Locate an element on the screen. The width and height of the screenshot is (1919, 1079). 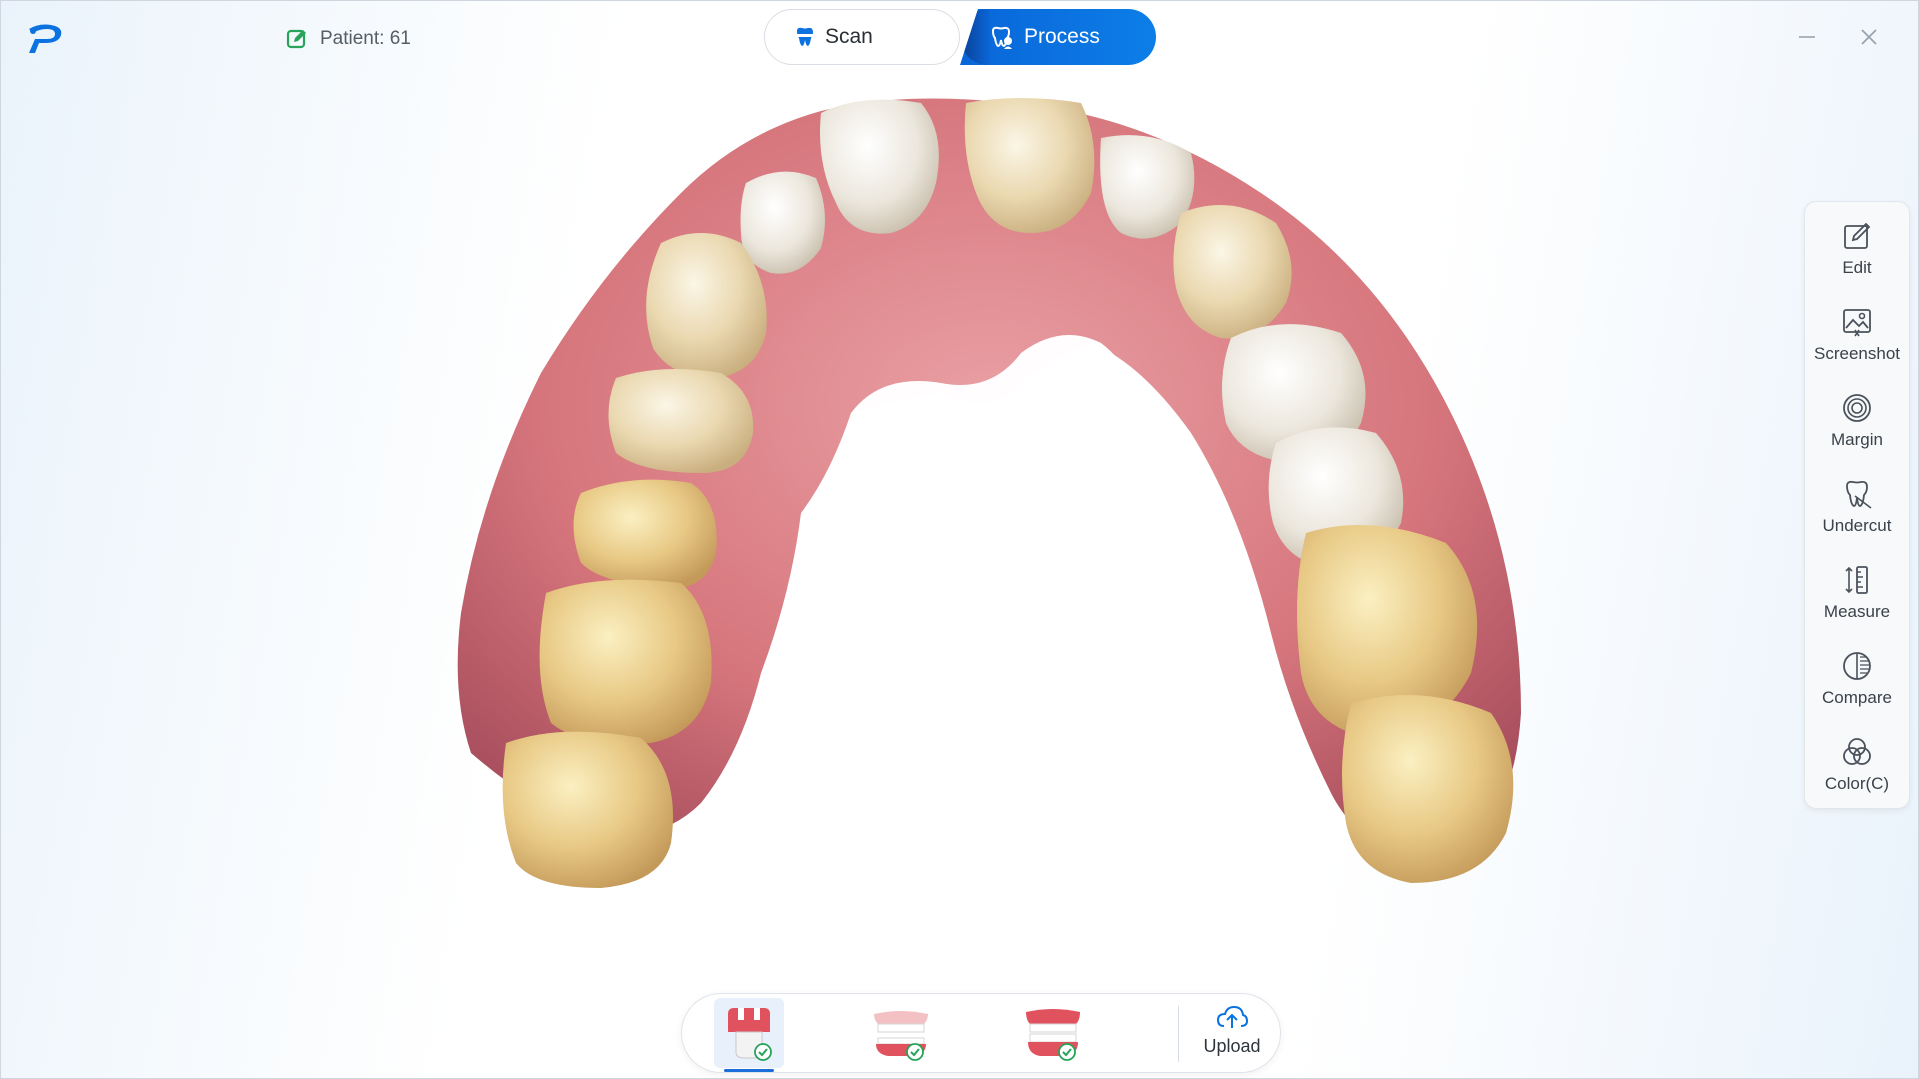
step-bite is located at coordinates (1053, 1033).